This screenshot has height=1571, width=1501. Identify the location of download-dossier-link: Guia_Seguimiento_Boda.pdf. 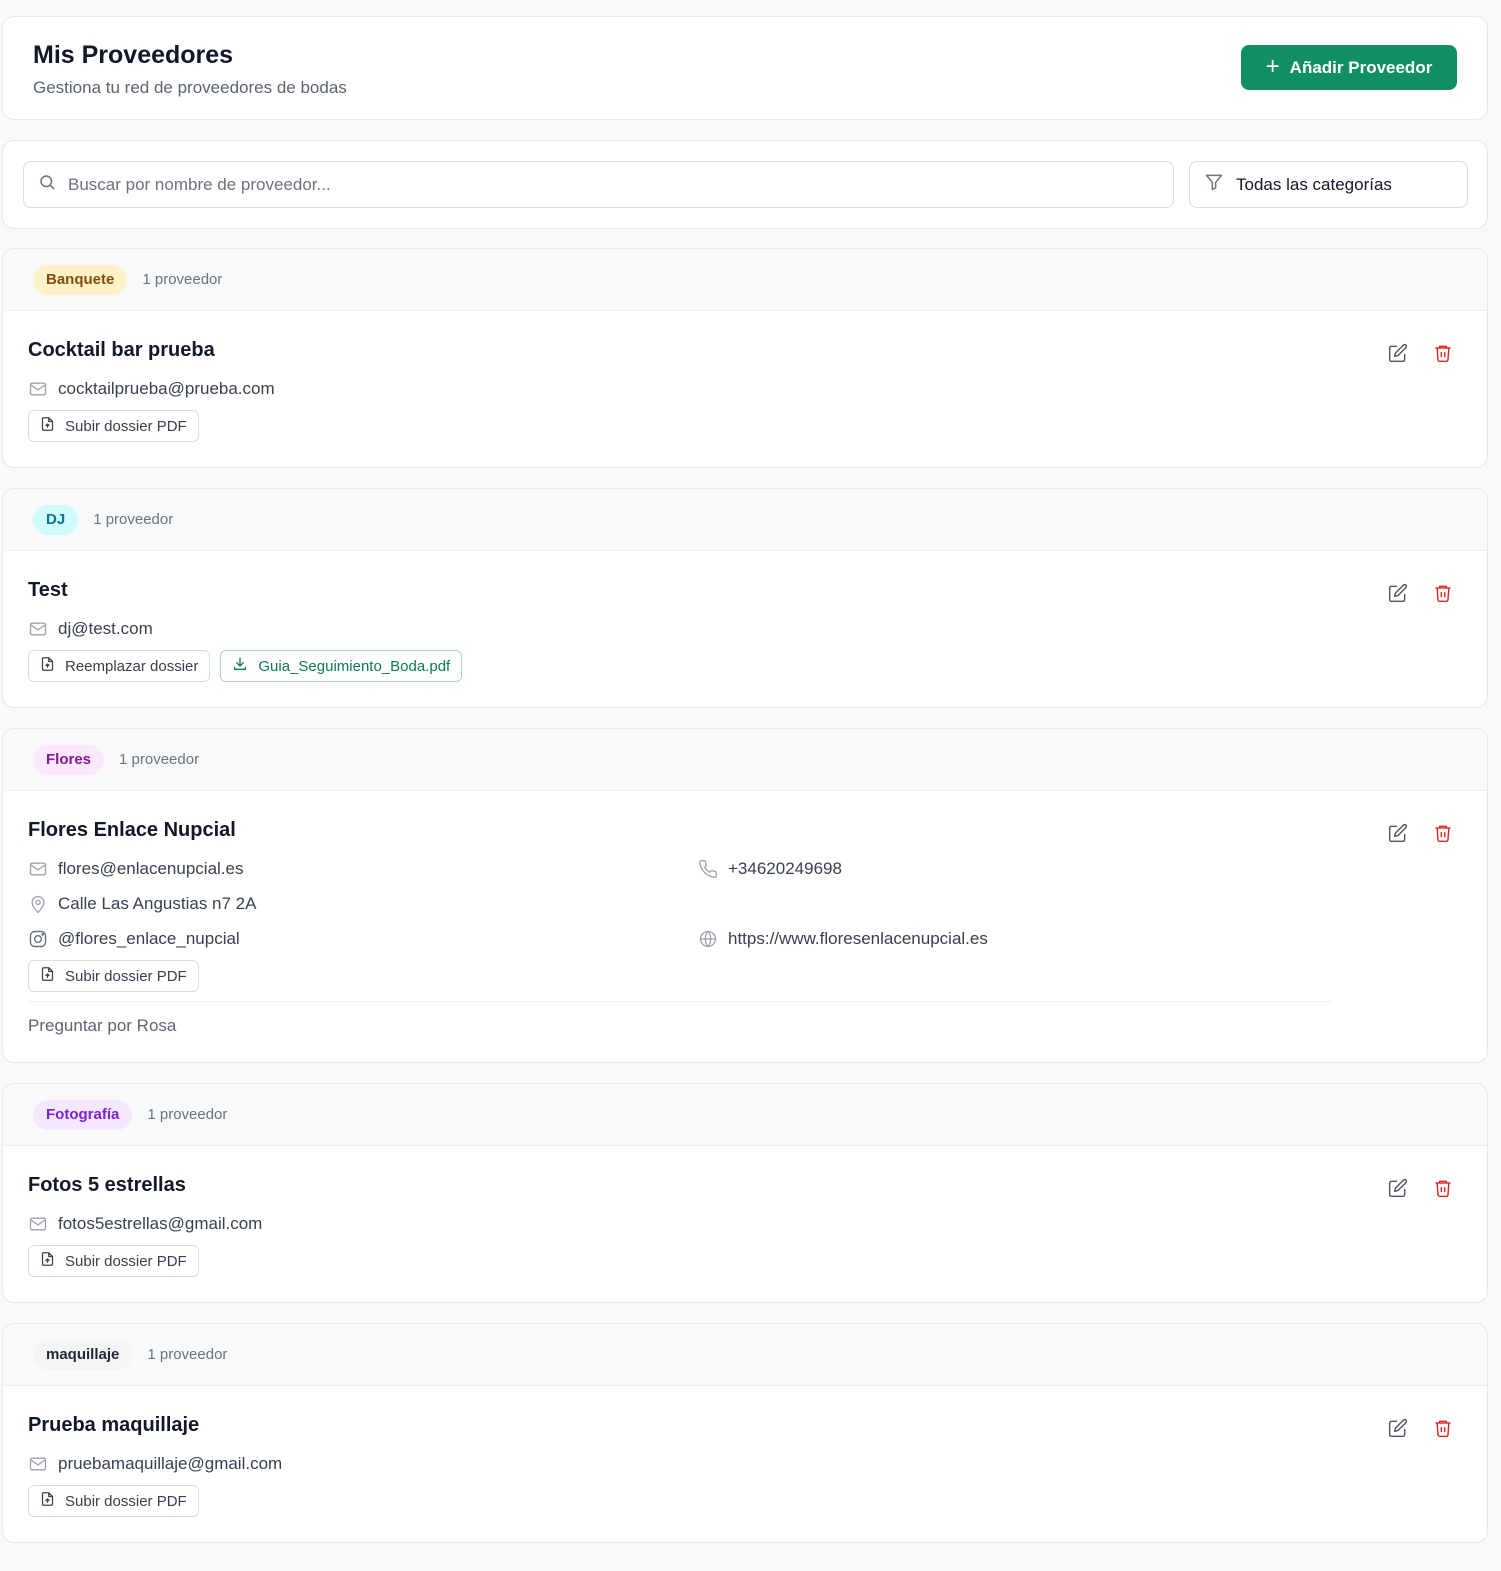
(341, 666).